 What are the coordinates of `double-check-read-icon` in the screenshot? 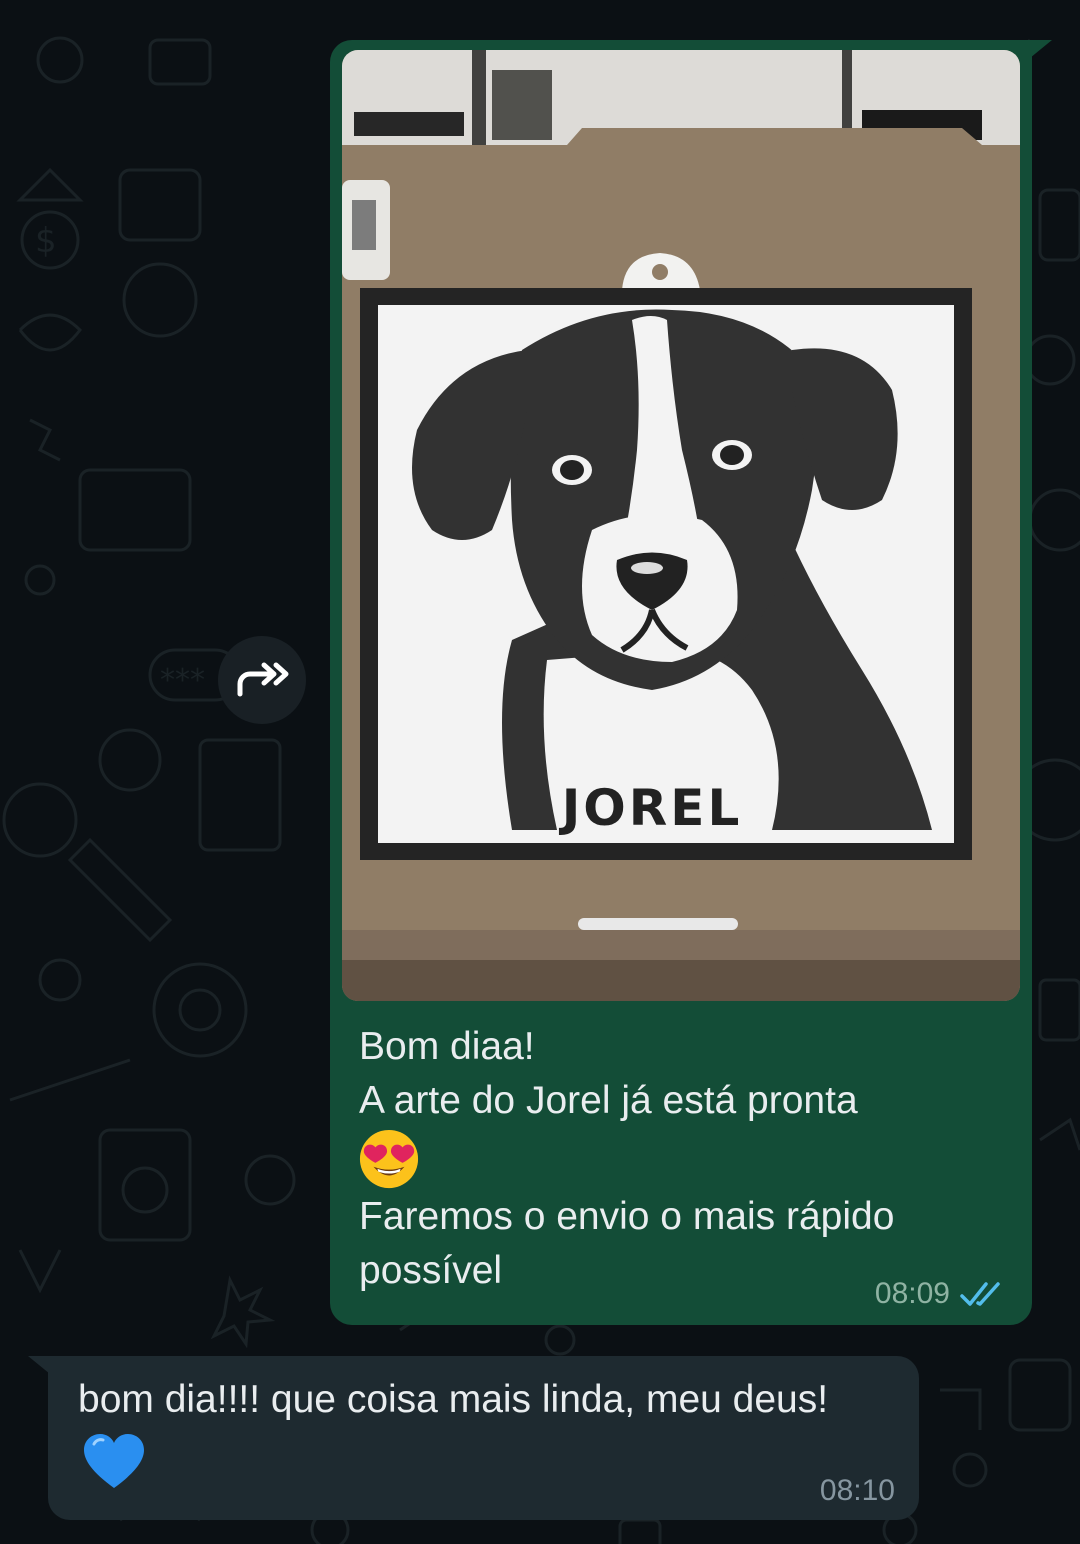 It's located at (980, 1294).